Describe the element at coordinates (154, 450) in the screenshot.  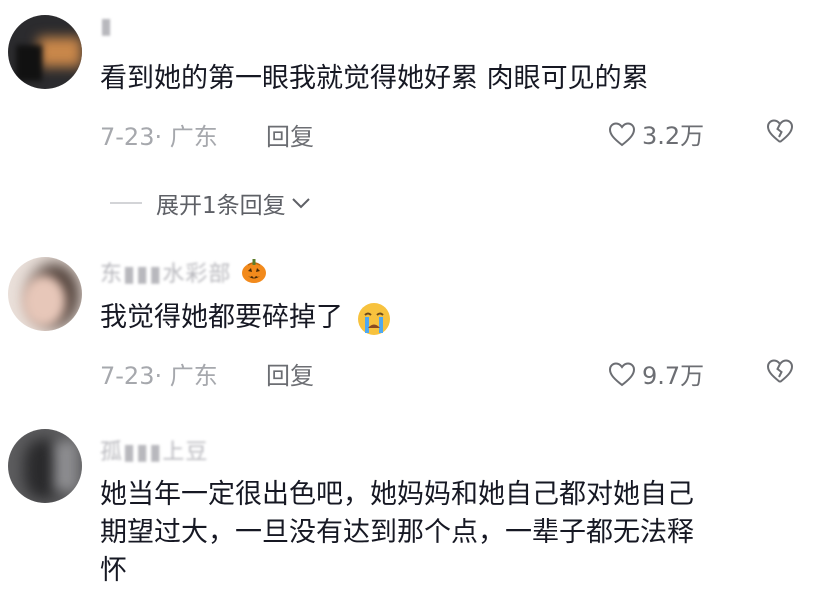
I see `username: 孤▮▮▮上豆` at that location.